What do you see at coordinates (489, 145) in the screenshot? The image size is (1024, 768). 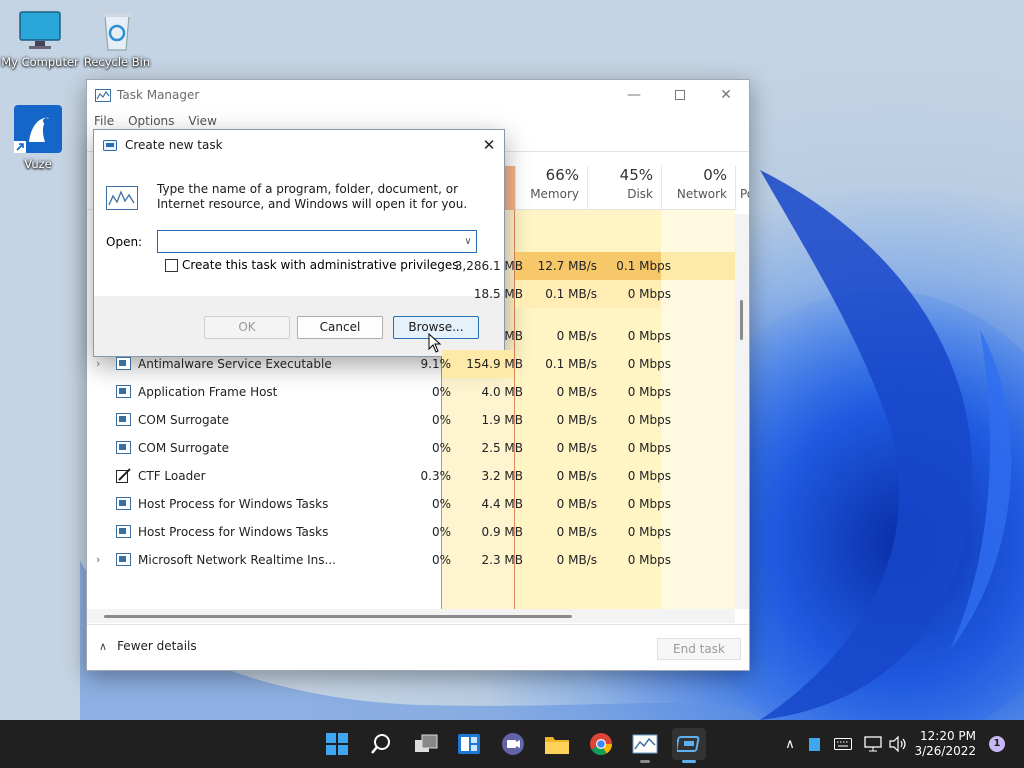 I see `dialog-close-button: ✕` at bounding box center [489, 145].